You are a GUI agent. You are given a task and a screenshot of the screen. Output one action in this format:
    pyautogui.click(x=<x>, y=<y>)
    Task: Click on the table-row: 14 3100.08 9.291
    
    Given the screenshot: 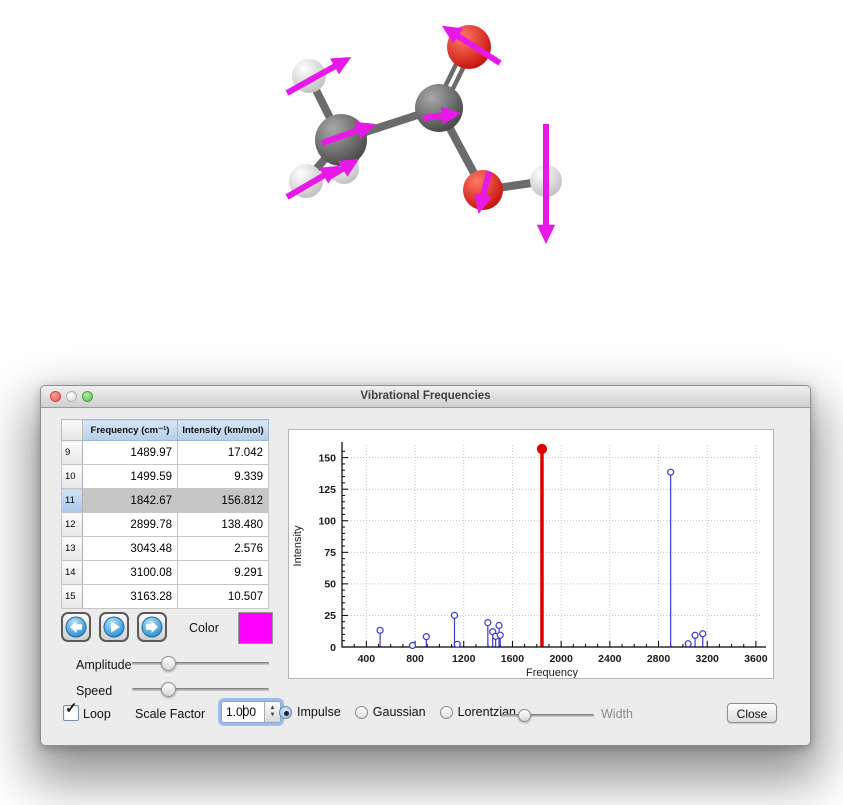 What is the action you would take?
    pyautogui.click(x=165, y=572)
    